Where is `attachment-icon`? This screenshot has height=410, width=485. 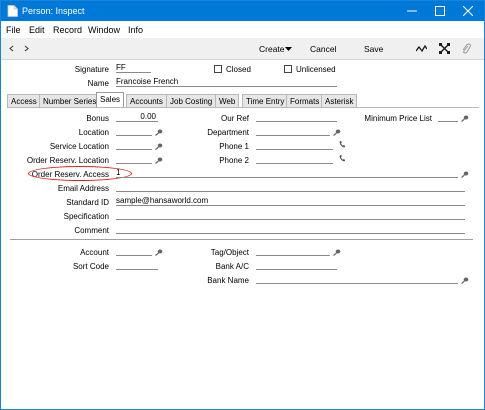 attachment-icon is located at coordinates (466, 49).